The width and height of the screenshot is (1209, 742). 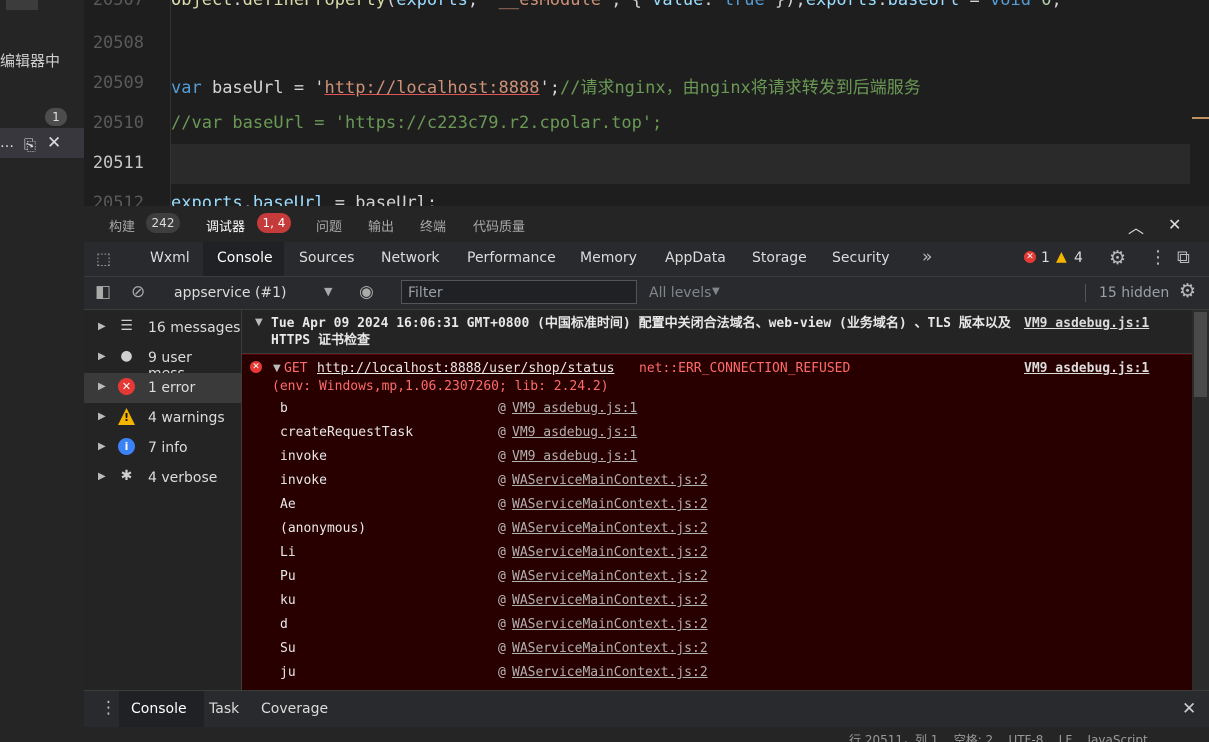 I want to click on code-token: , {, so click(x=632, y=5).